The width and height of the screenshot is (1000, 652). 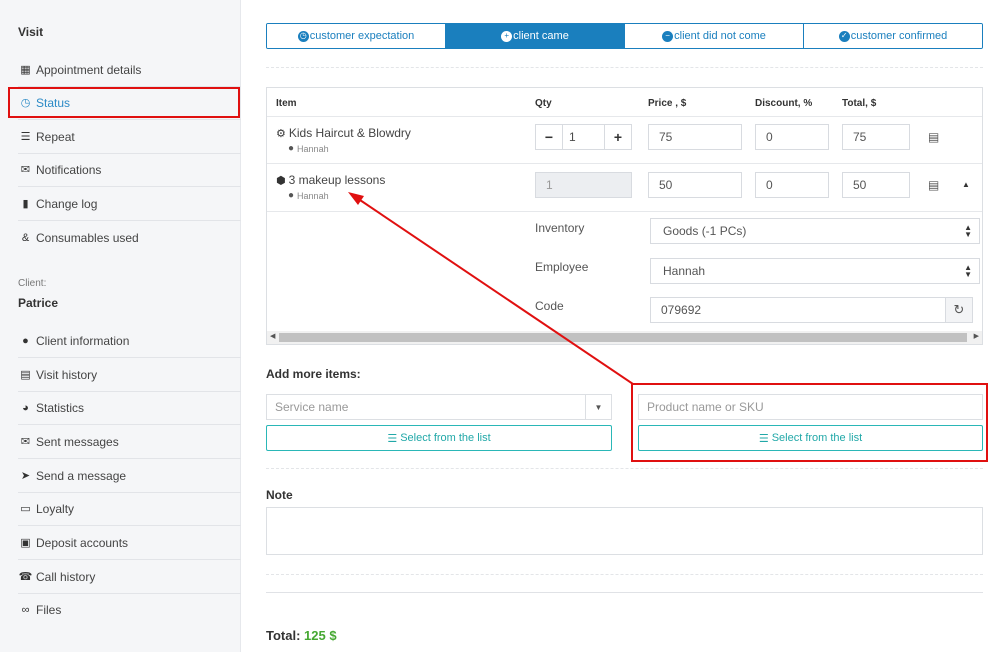 What do you see at coordinates (129, 577) in the screenshot?
I see `sidebar-item-call-history: ☎ Call history` at bounding box center [129, 577].